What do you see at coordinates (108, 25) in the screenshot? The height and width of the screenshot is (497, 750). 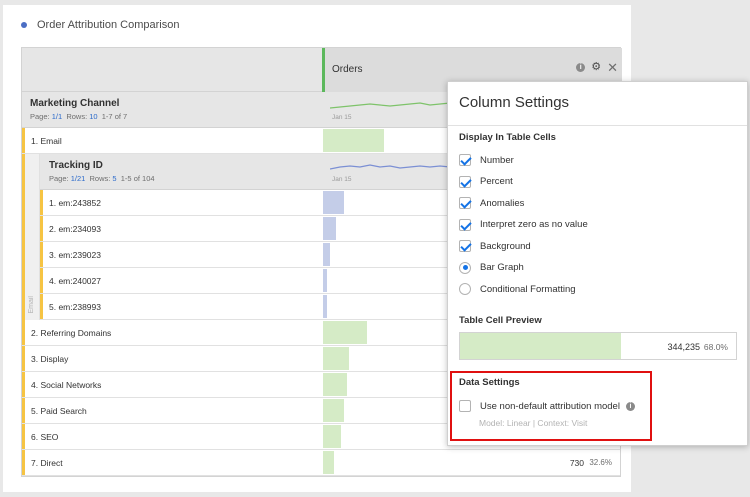 I see `panel-title-text: Order Attribution Comparison` at bounding box center [108, 25].